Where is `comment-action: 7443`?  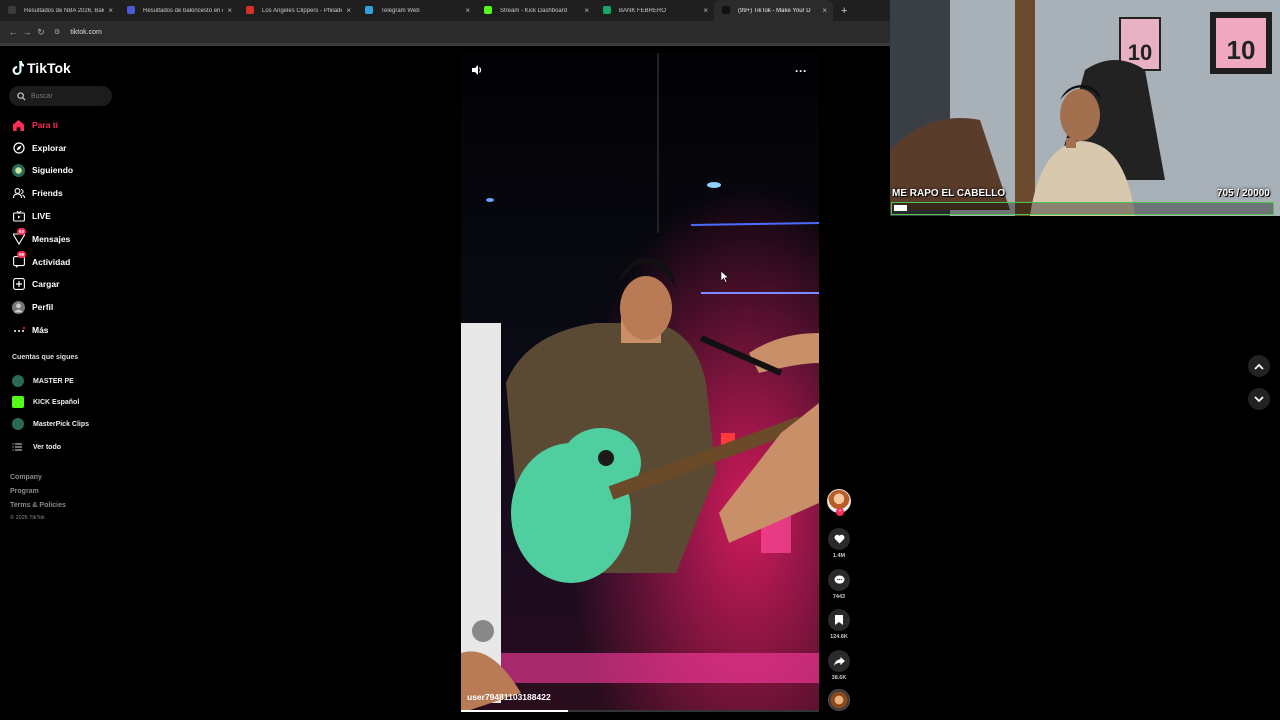 comment-action: 7443 is located at coordinates (839, 584).